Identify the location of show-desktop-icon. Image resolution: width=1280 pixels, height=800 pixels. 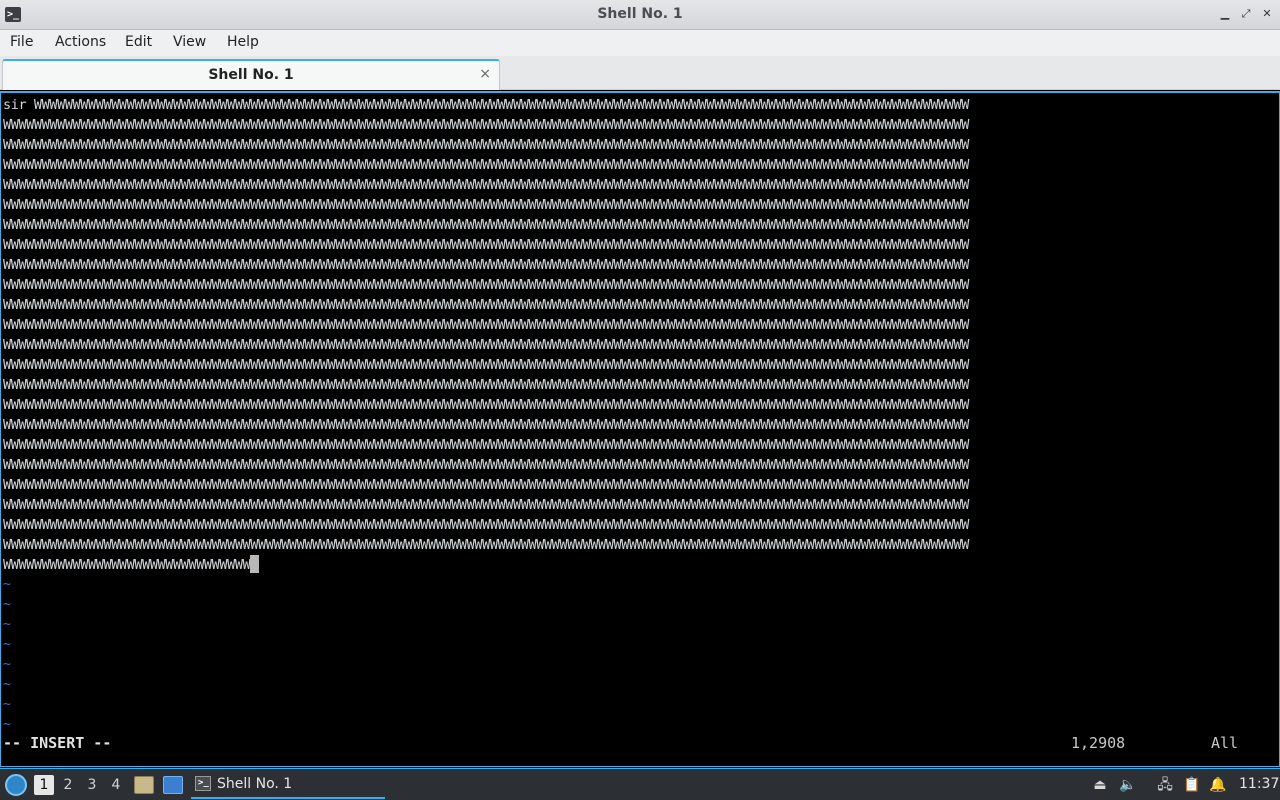
(173, 785).